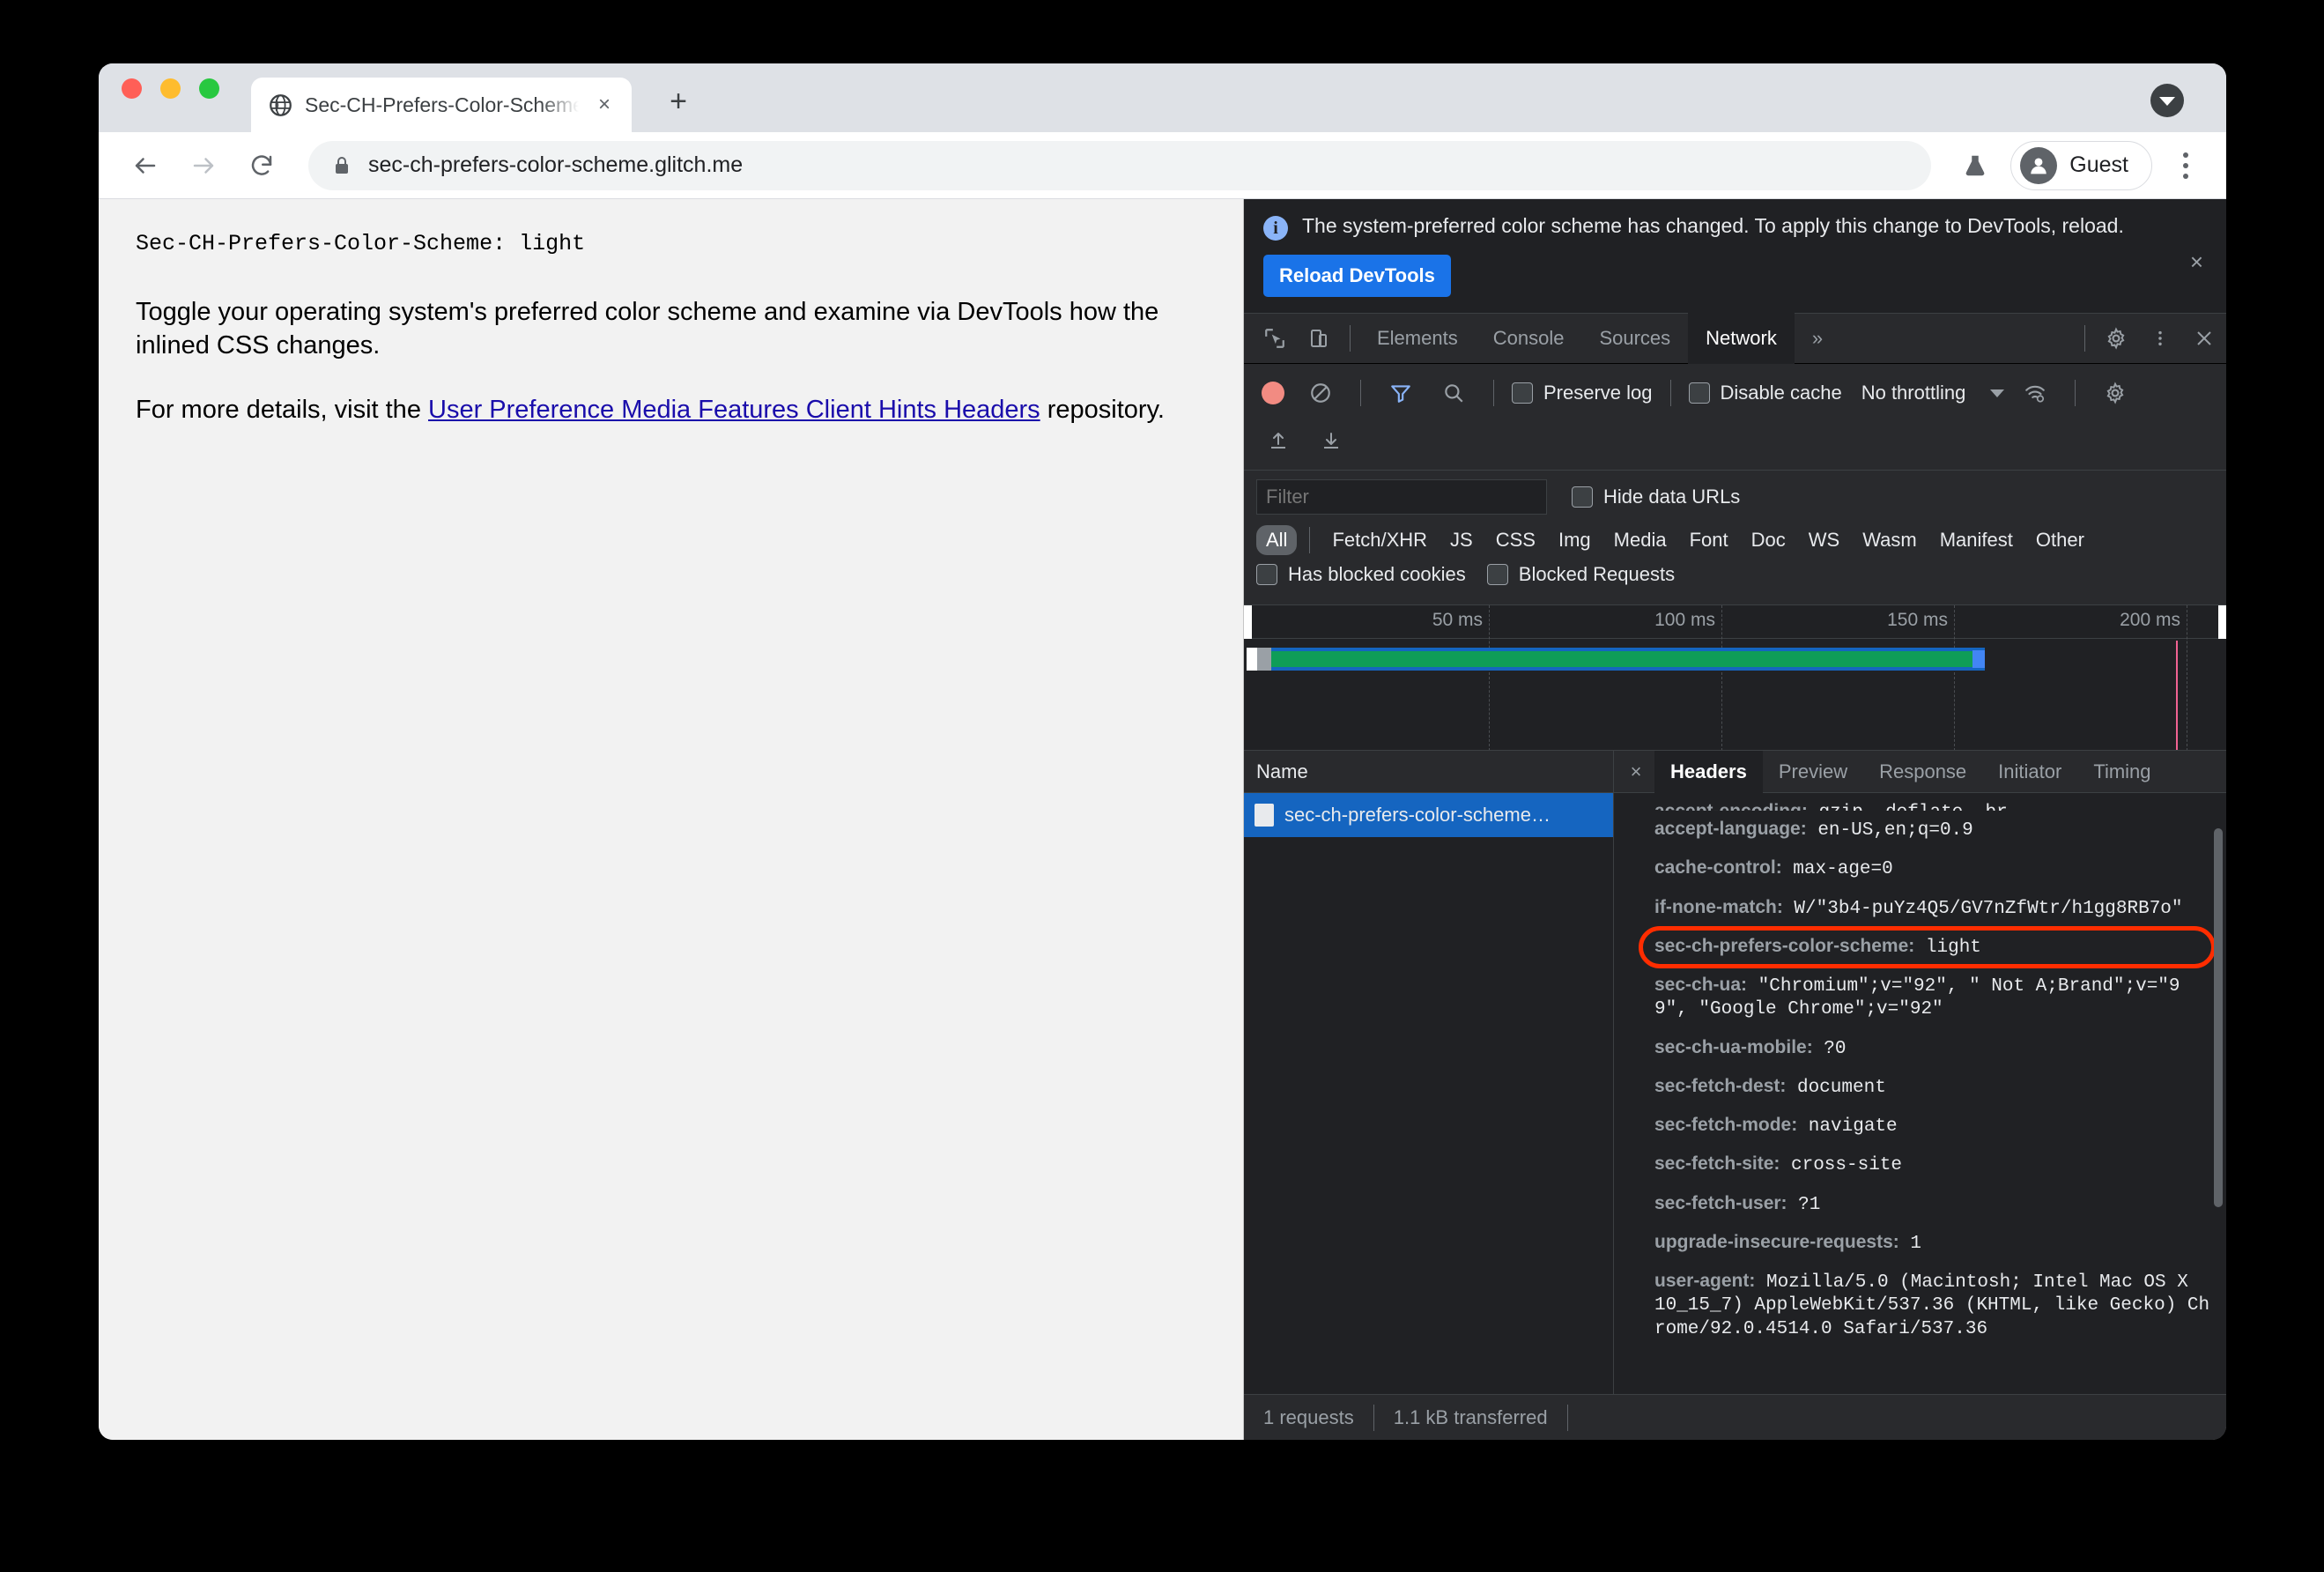 This screenshot has height=1572, width=2324. What do you see at coordinates (2167, 101) in the screenshot?
I see `tab-search-button` at bounding box center [2167, 101].